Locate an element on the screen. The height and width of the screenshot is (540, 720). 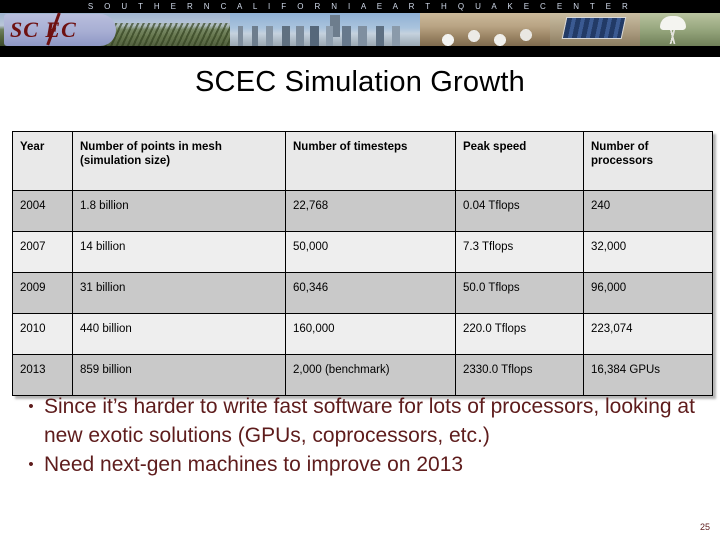
cell-mesh: 31 billion is located at coordinates (179, 293).